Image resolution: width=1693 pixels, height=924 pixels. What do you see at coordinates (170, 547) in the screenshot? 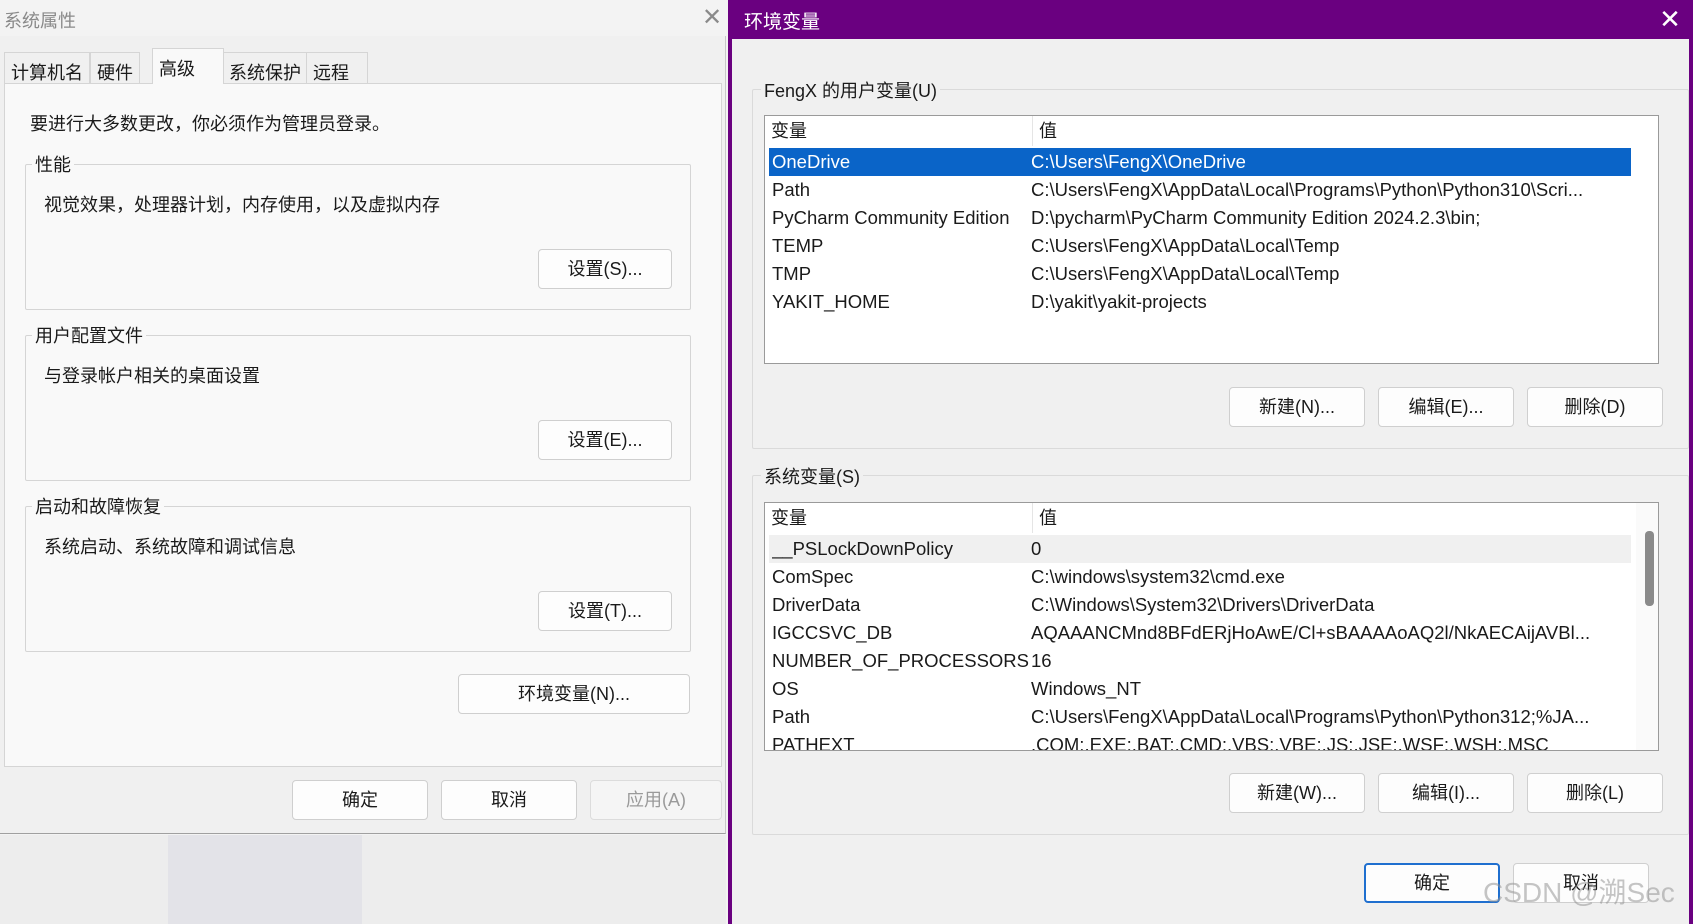
I see `startup-recovery-desc: 系统启动、系统故障和调试信息` at bounding box center [170, 547].